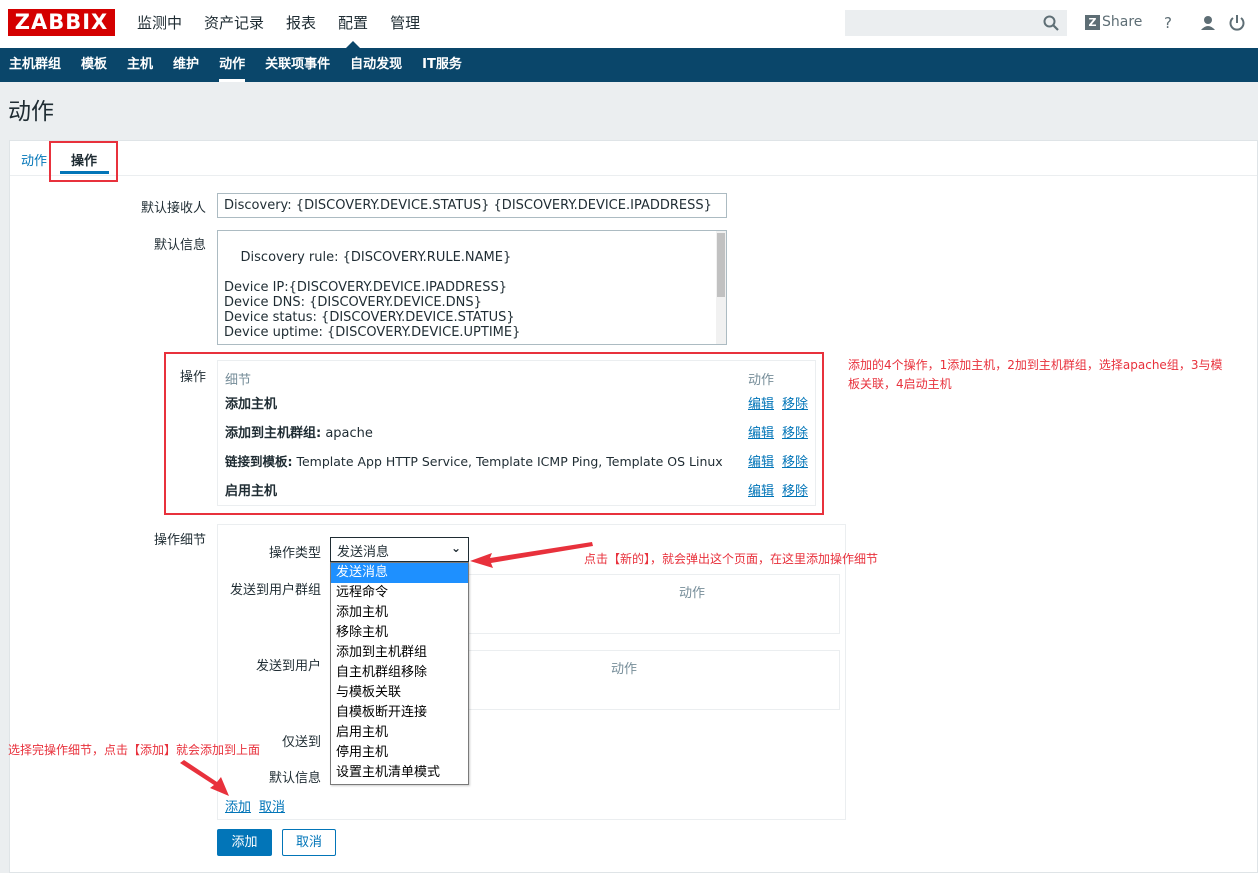 Image resolution: width=1258 pixels, height=873 pixels. Describe the element at coordinates (94, 65) in the screenshot. I see `submenu-templates: 模板` at that location.